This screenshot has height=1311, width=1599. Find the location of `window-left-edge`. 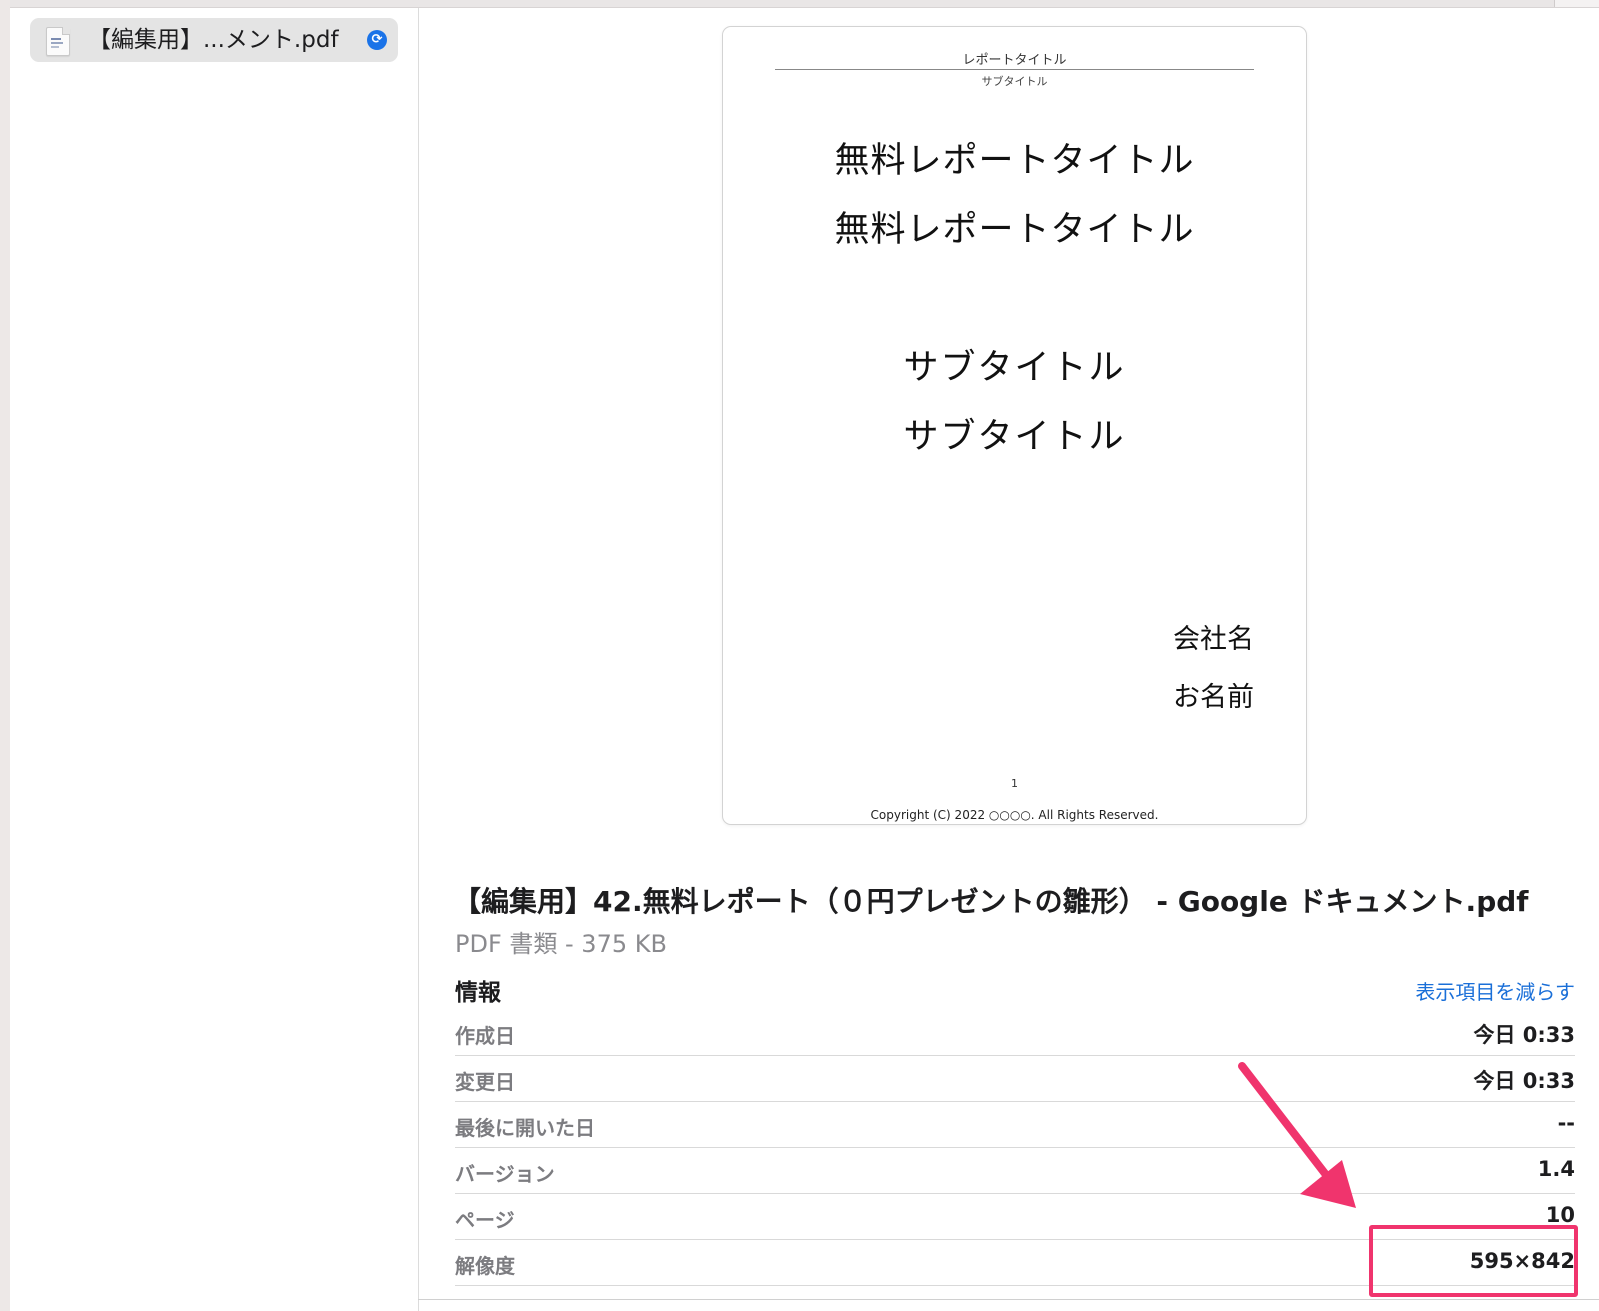

window-left-edge is located at coordinates (5, 655).